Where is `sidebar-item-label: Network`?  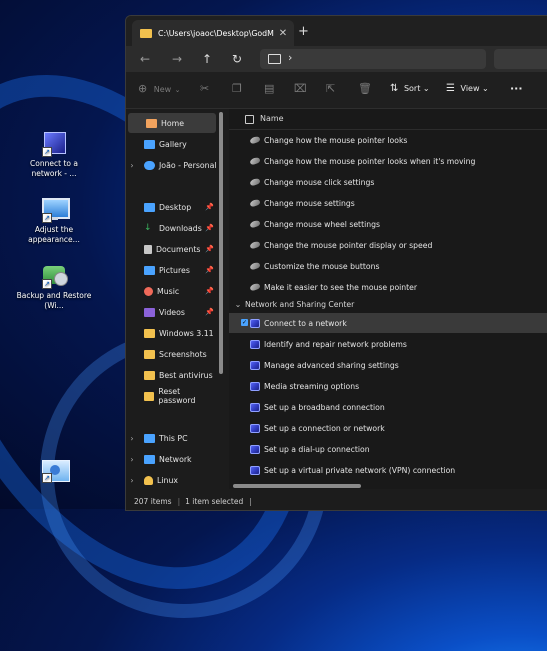 sidebar-item-label: Network is located at coordinates (175, 459).